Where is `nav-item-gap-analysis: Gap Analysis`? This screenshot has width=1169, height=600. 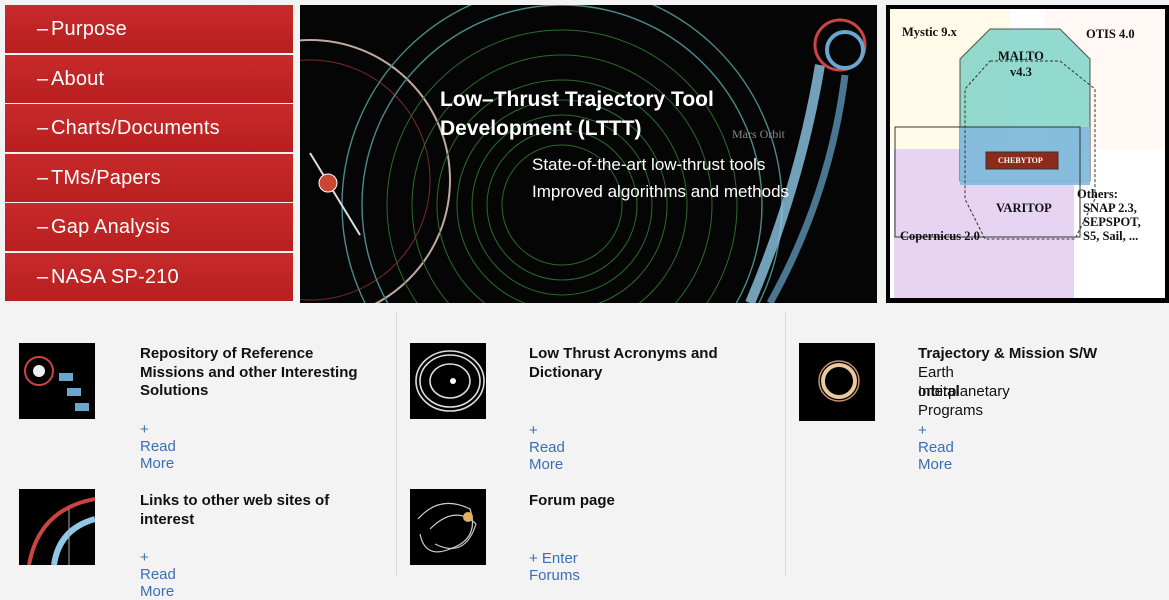 nav-item-gap-analysis: Gap Analysis is located at coordinates (149, 227).